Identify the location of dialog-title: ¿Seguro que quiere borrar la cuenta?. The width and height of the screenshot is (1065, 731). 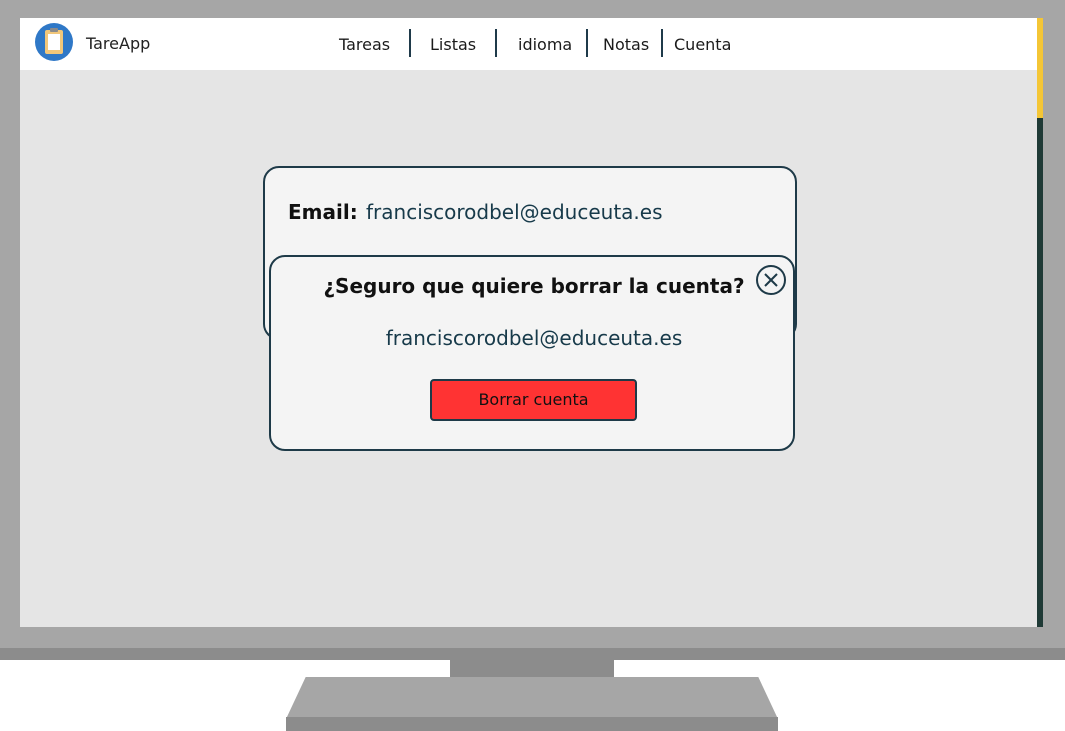
(534, 286).